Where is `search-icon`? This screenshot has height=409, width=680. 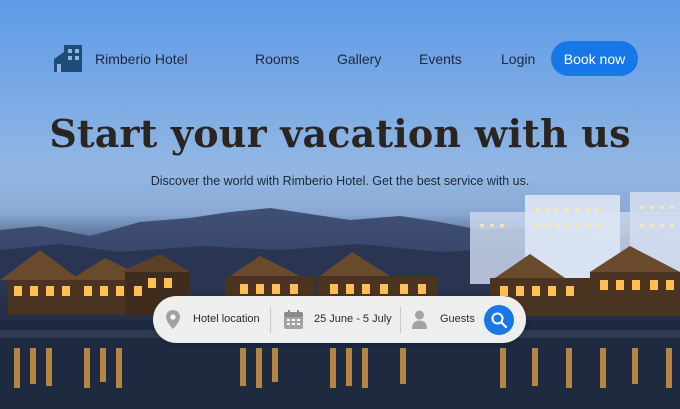 search-icon is located at coordinates (499, 320).